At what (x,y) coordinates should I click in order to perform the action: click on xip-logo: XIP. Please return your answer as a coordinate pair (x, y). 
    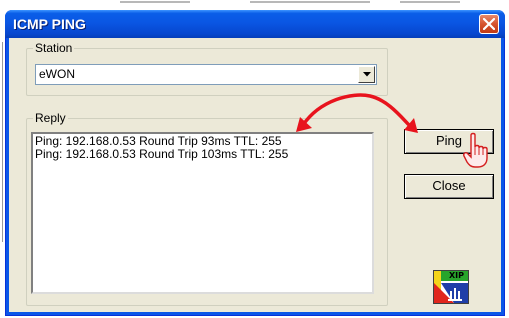
    Looking at the image, I should click on (451, 287).